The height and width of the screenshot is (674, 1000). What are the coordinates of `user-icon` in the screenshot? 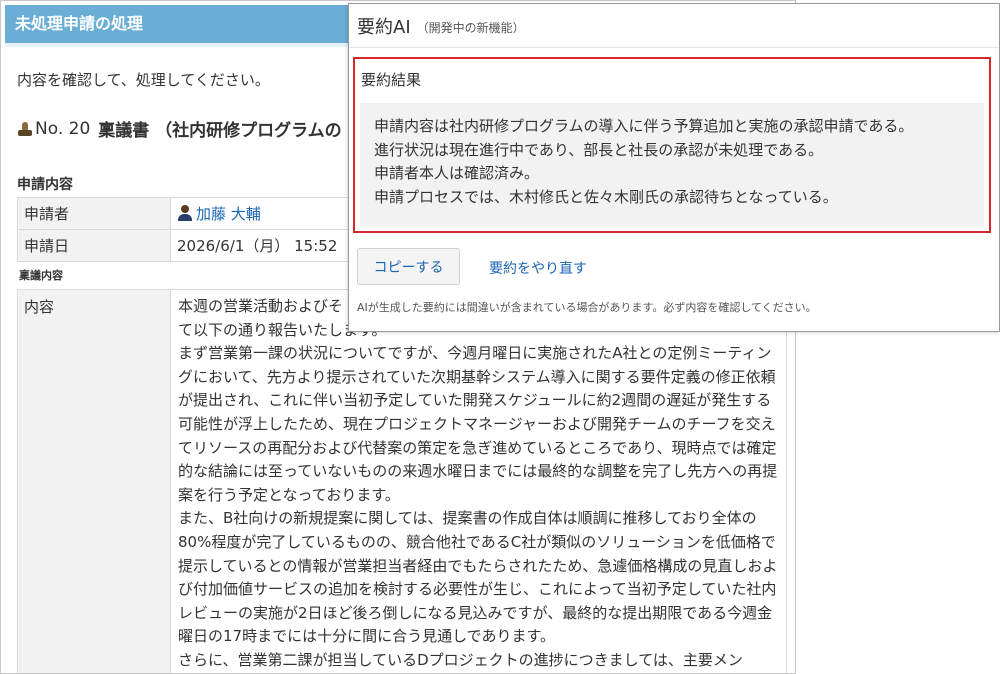 It's located at (185, 213).